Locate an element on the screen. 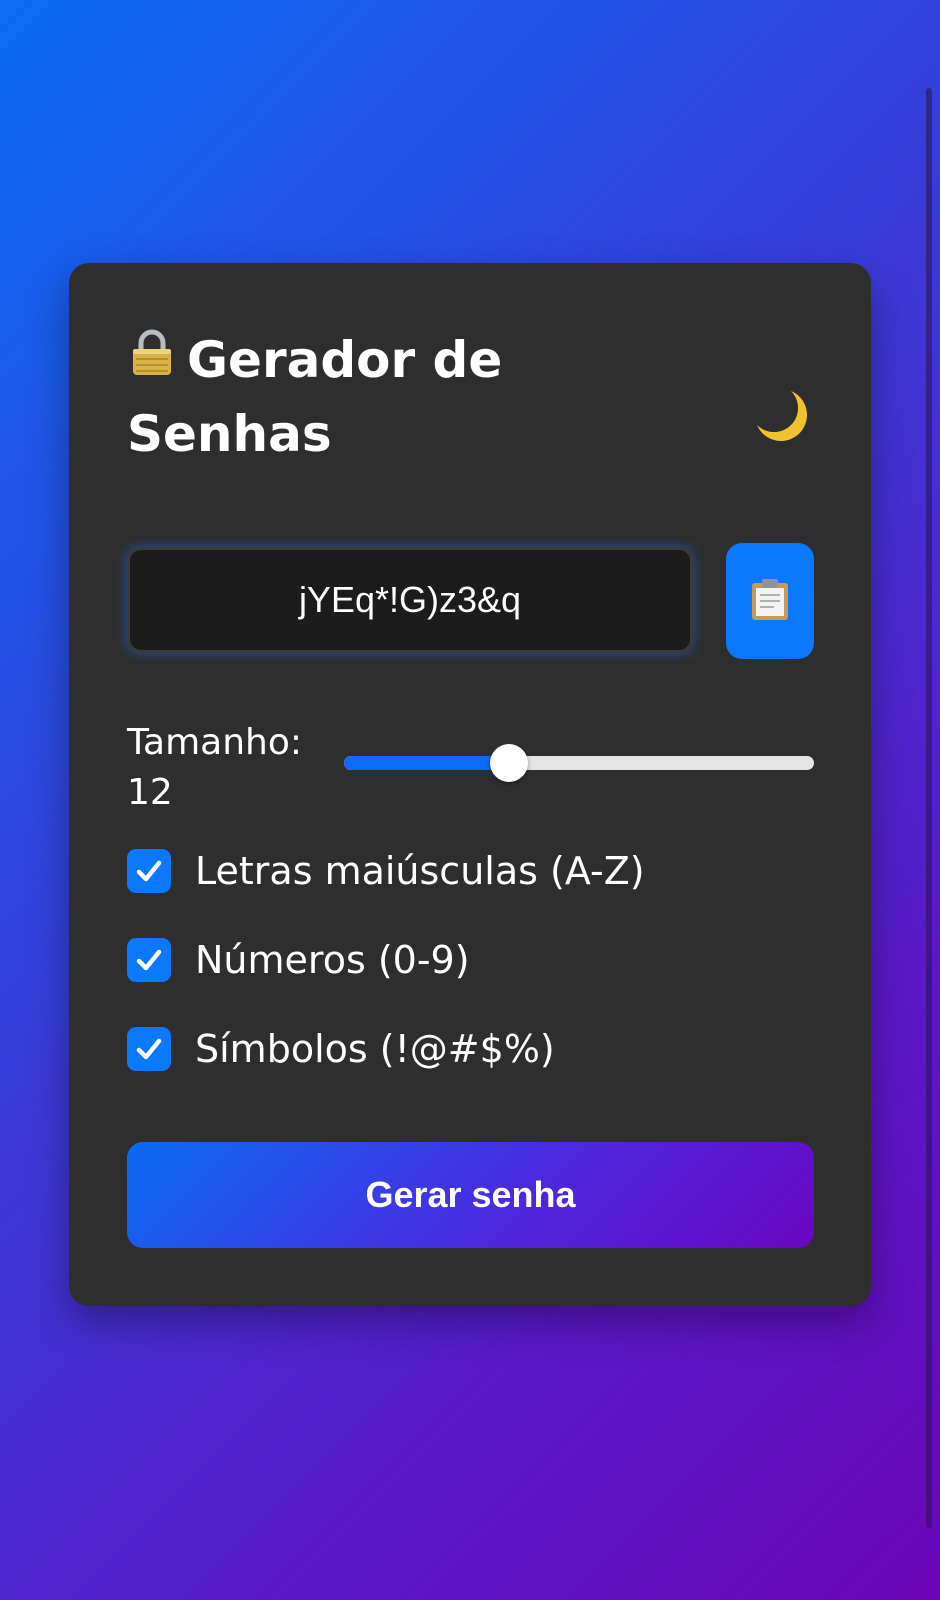 This screenshot has width=940, height=1600. symbols-label: Símbolos (!@#$%) is located at coordinates (375, 1049).